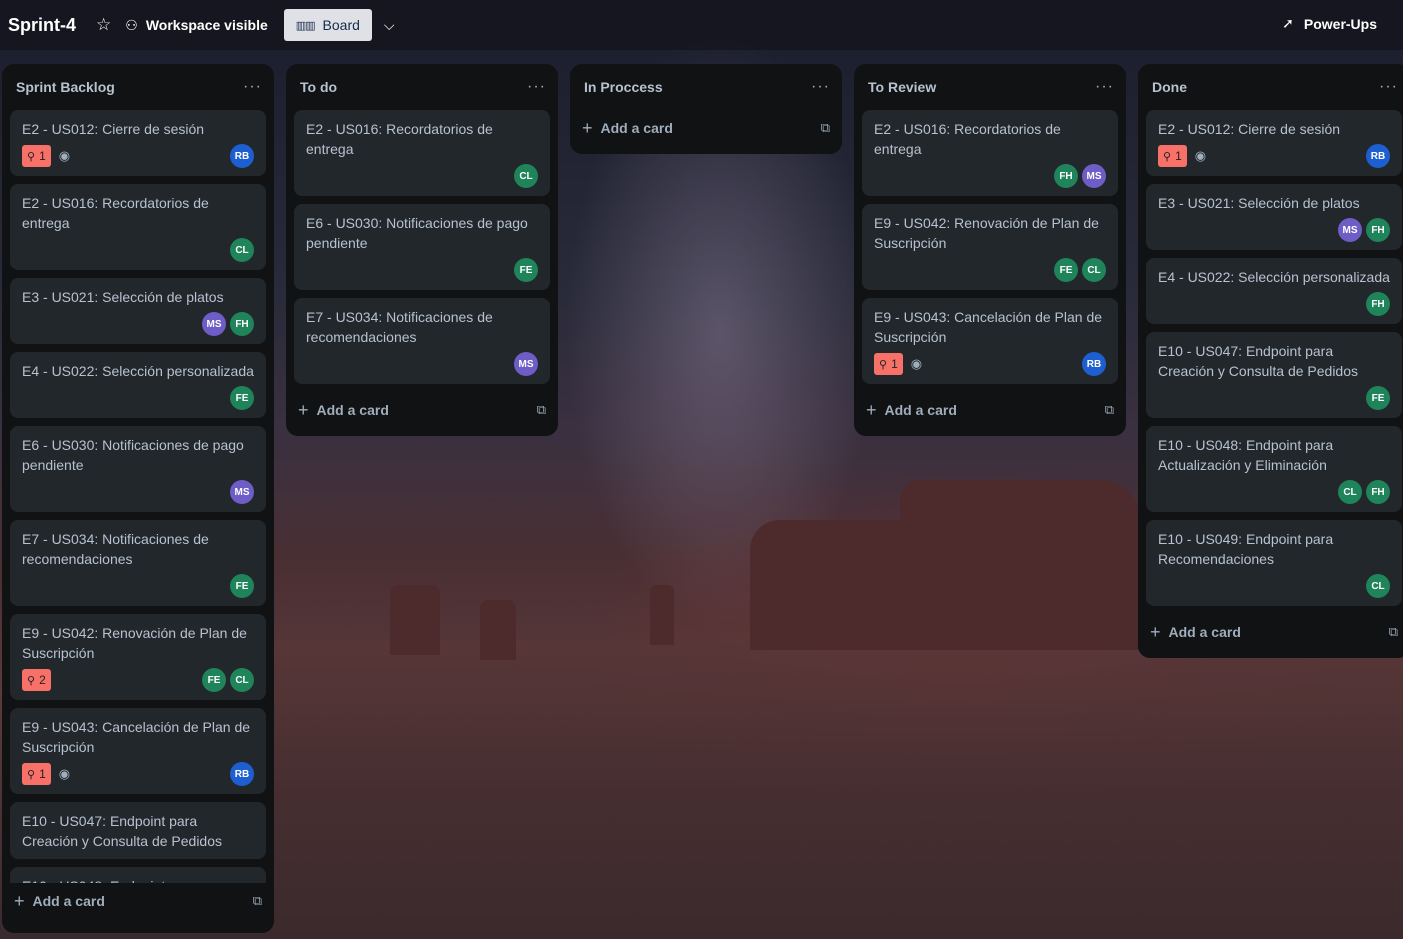 This screenshot has height=939, width=1403. I want to click on list-title: To do, so click(318, 87).